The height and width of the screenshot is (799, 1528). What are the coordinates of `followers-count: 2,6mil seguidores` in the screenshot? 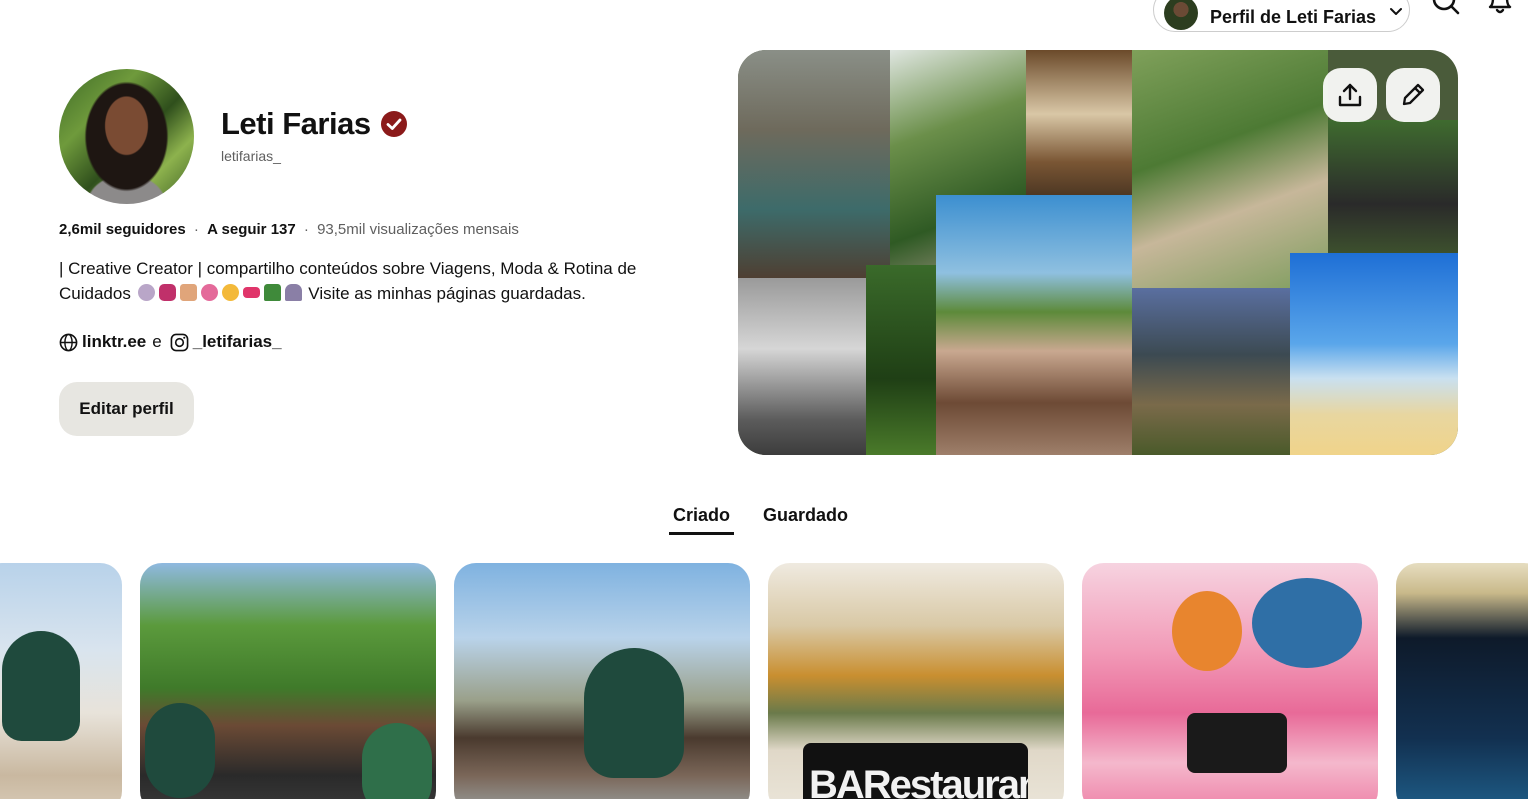 It's located at (122, 229).